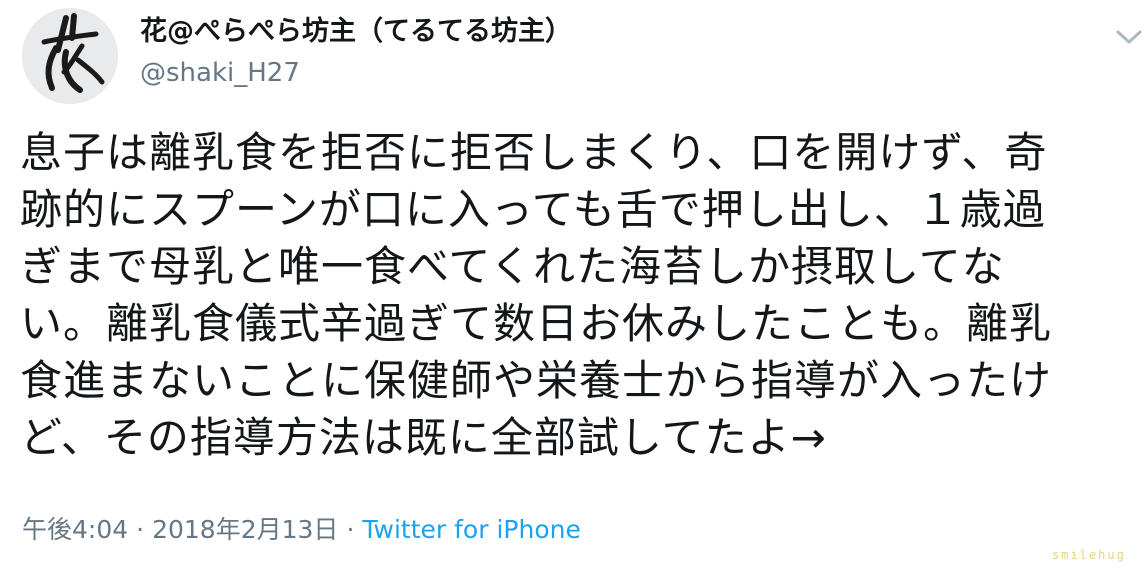  I want to click on tweet-date: 2018年2月13日, so click(245, 529).